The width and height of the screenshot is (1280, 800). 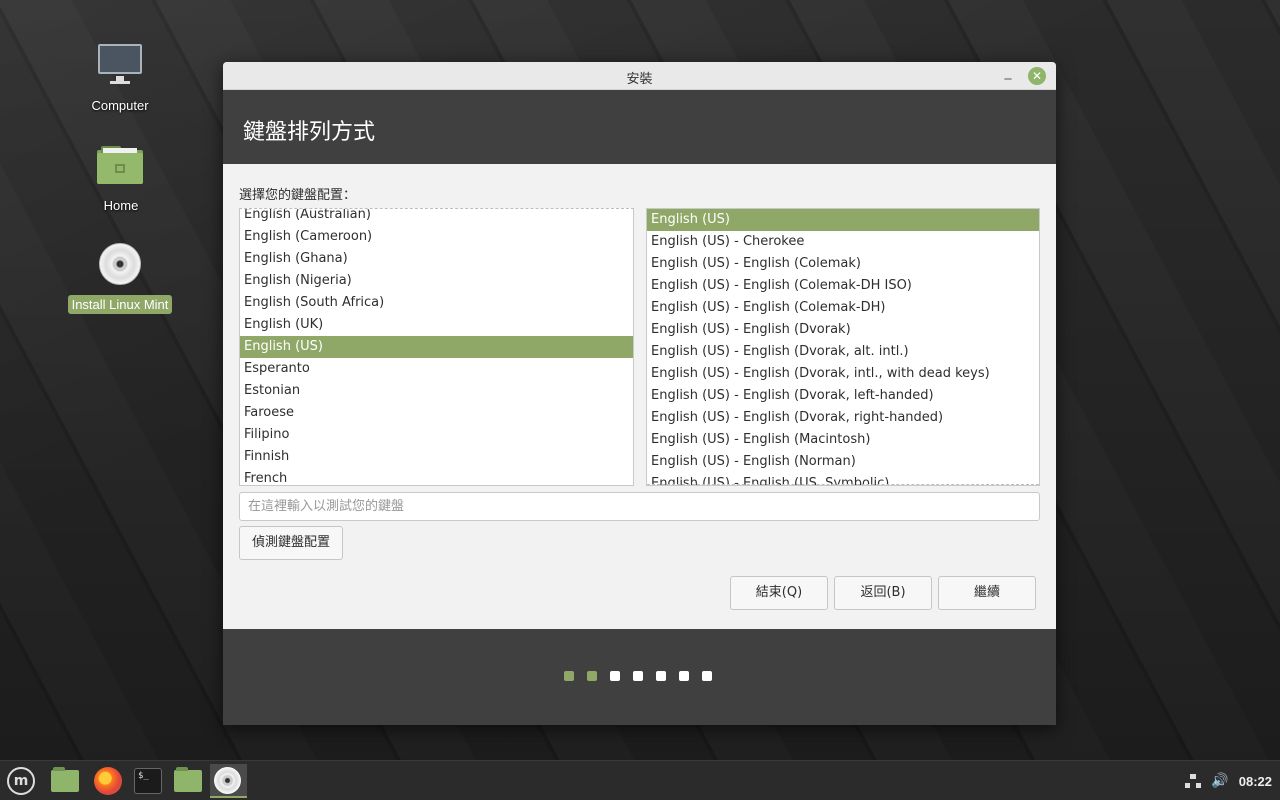 What do you see at coordinates (436, 435) in the screenshot?
I see `layout-row: Filipino` at bounding box center [436, 435].